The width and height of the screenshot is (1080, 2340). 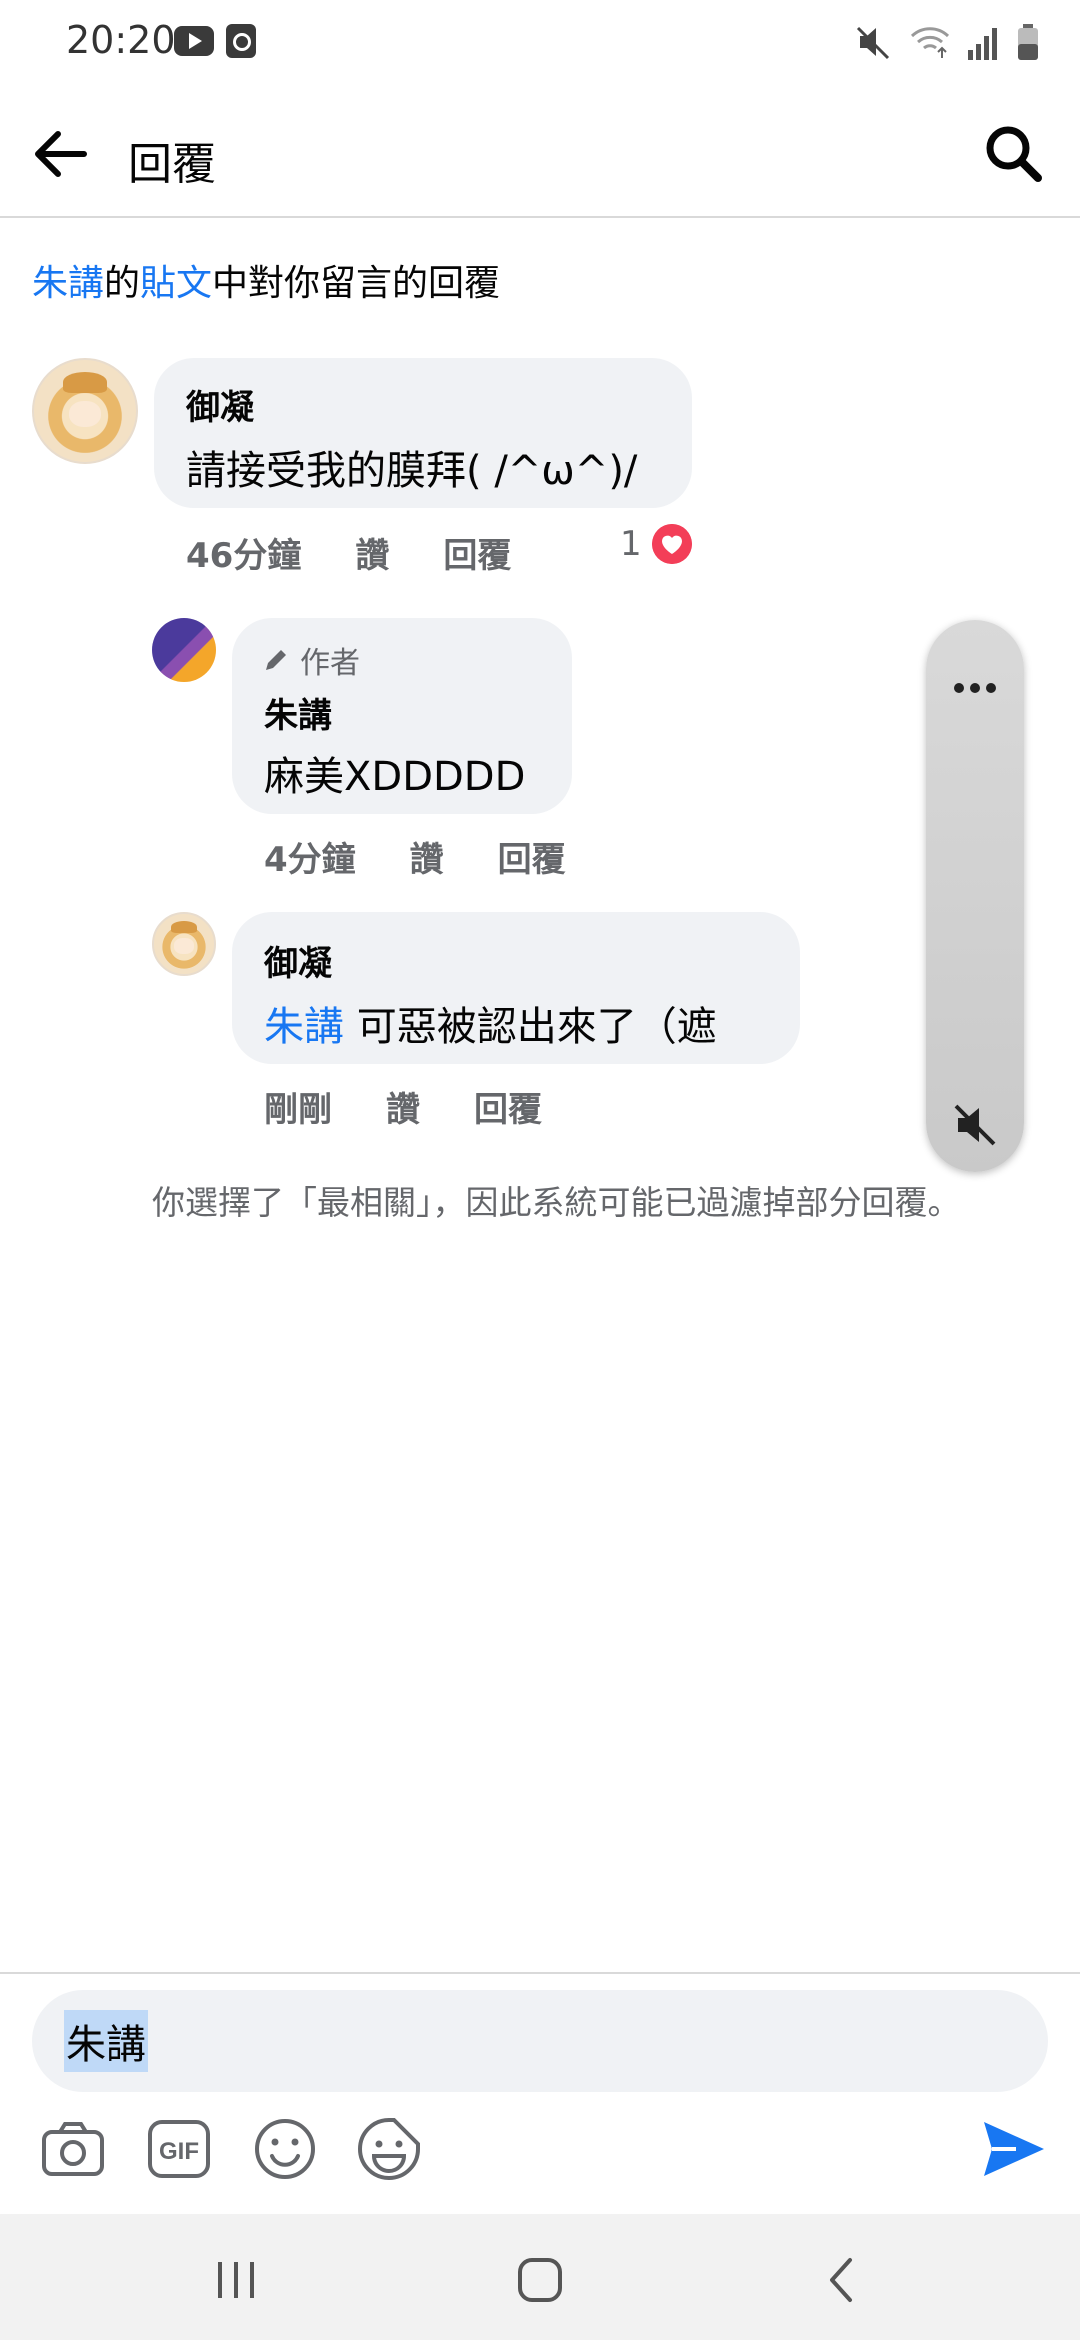 I want to click on heart-icon, so click(x=671, y=544).